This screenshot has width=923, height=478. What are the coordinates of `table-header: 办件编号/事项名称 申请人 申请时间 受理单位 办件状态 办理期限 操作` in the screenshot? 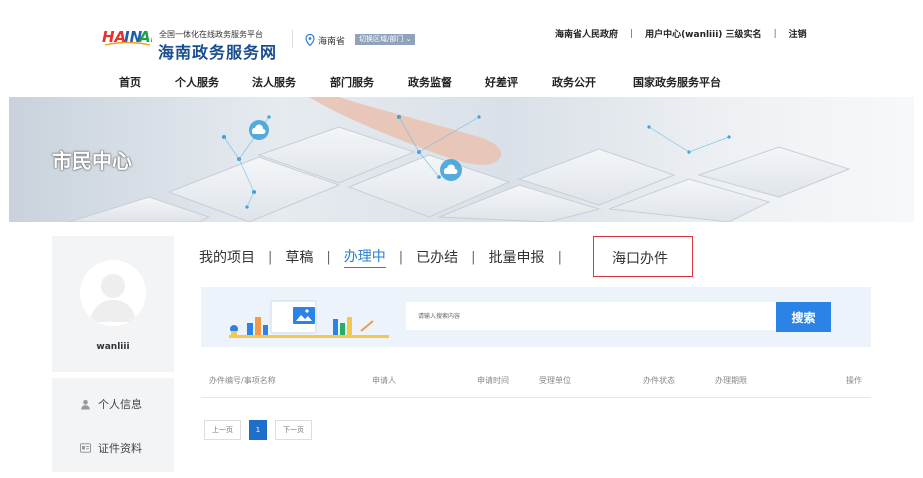 It's located at (536, 384).